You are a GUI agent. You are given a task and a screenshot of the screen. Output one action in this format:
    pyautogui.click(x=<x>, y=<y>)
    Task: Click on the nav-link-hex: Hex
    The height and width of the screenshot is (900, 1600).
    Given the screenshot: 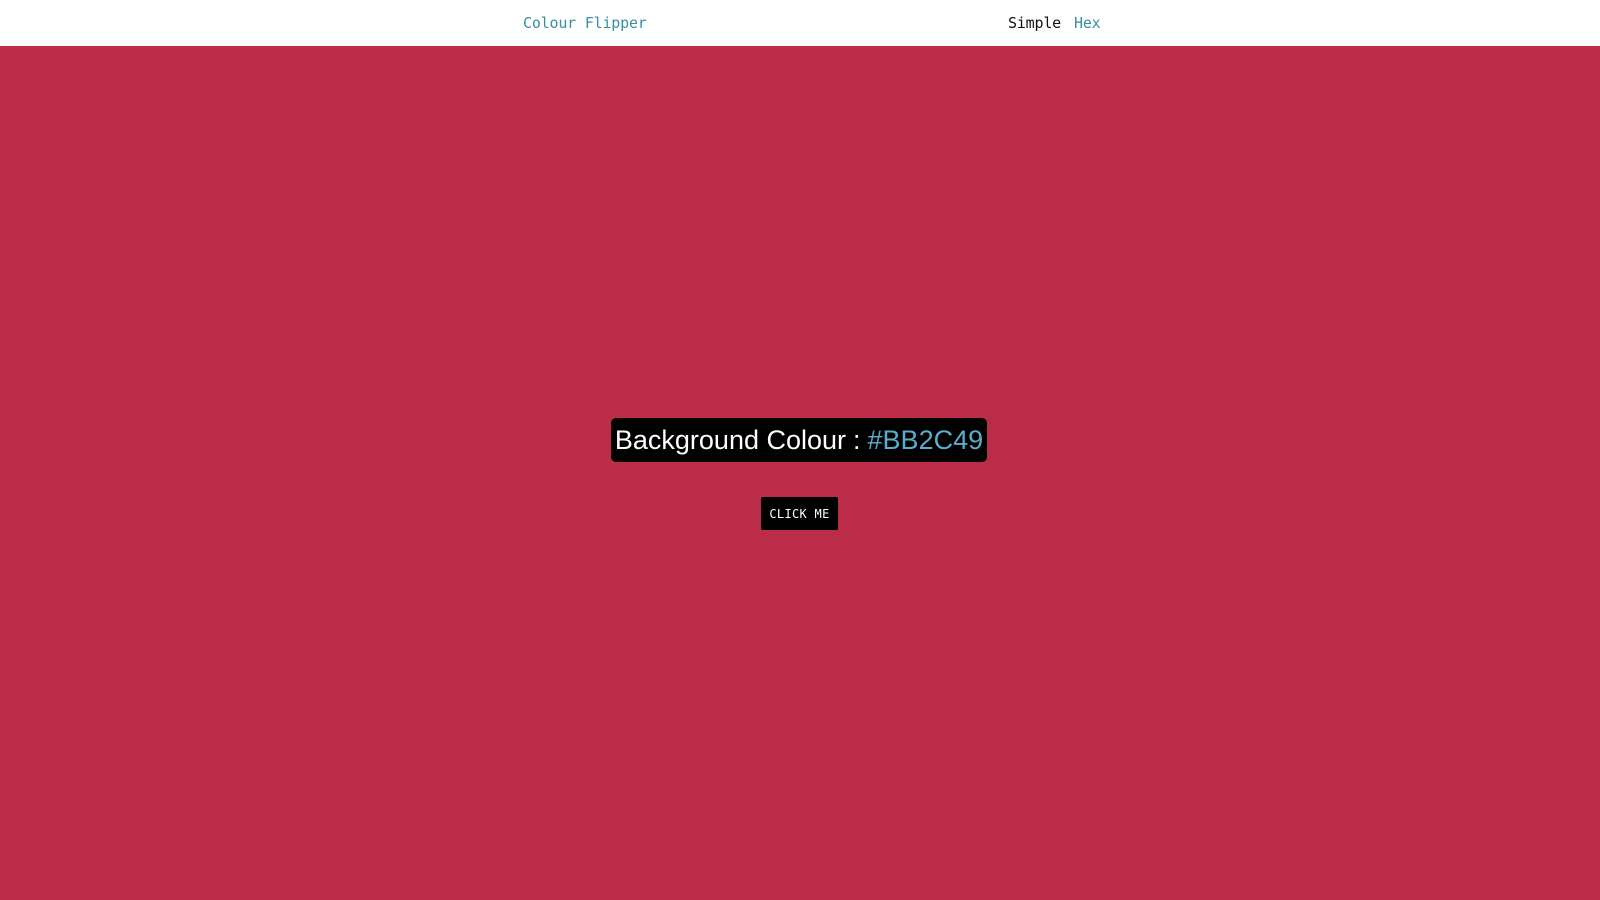 What is the action you would take?
    pyautogui.click(x=1087, y=23)
    